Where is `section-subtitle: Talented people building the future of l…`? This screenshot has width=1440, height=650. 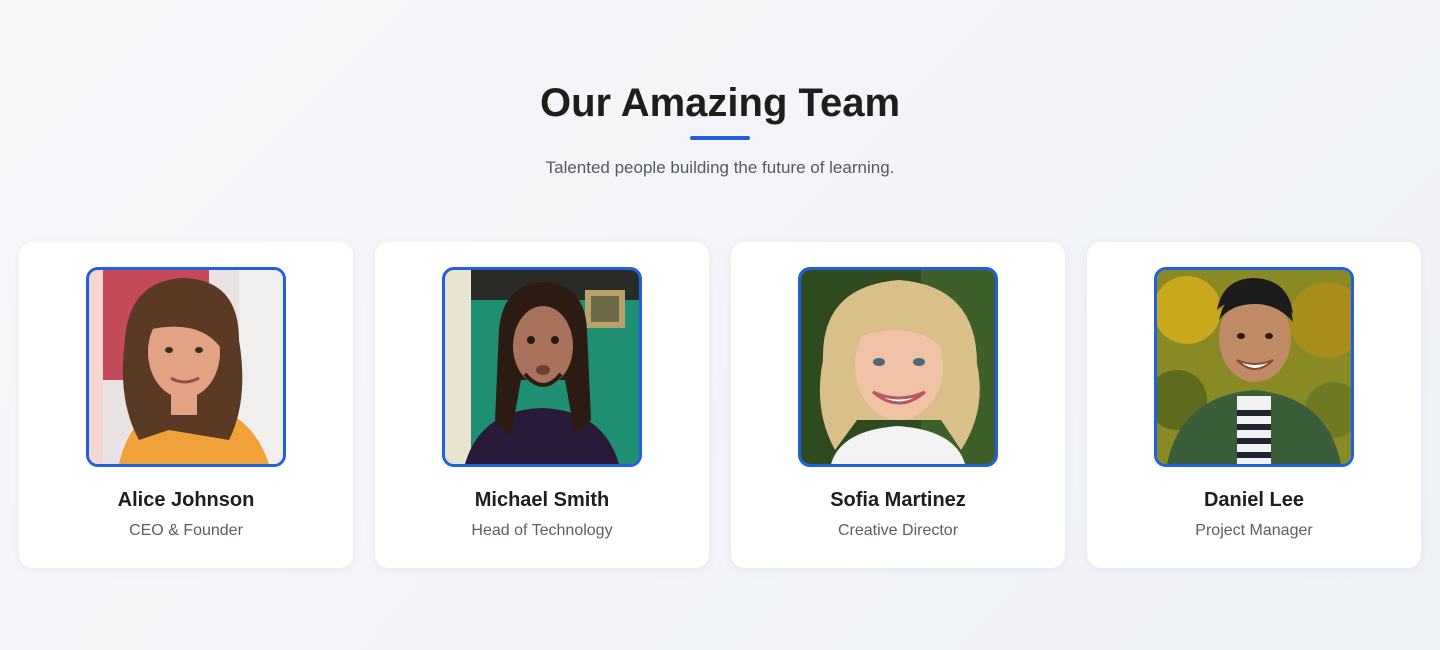
section-subtitle: Talented people building the future of l… is located at coordinates (720, 167).